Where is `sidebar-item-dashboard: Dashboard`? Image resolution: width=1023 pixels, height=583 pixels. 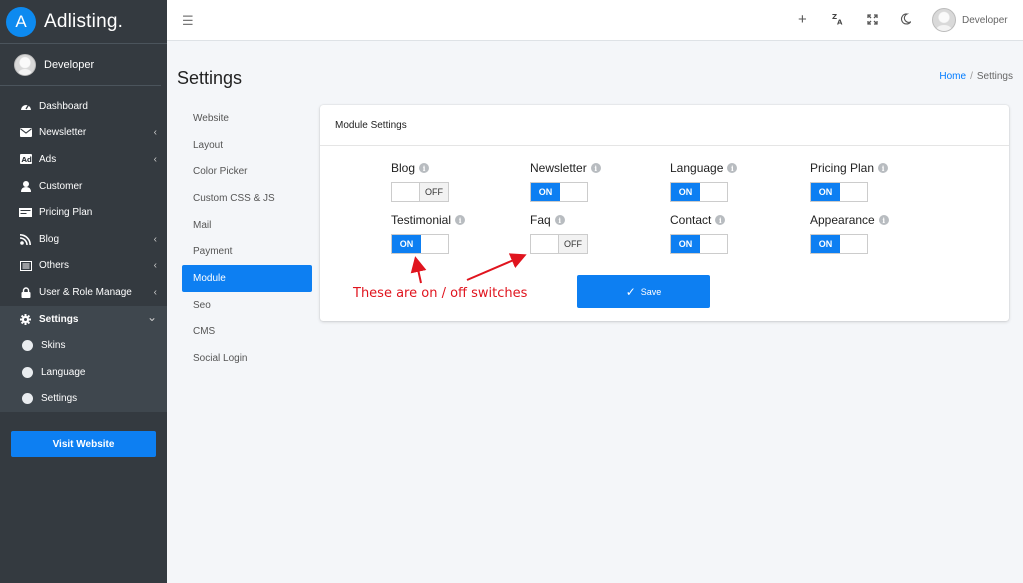 sidebar-item-dashboard: Dashboard is located at coordinates (83, 106).